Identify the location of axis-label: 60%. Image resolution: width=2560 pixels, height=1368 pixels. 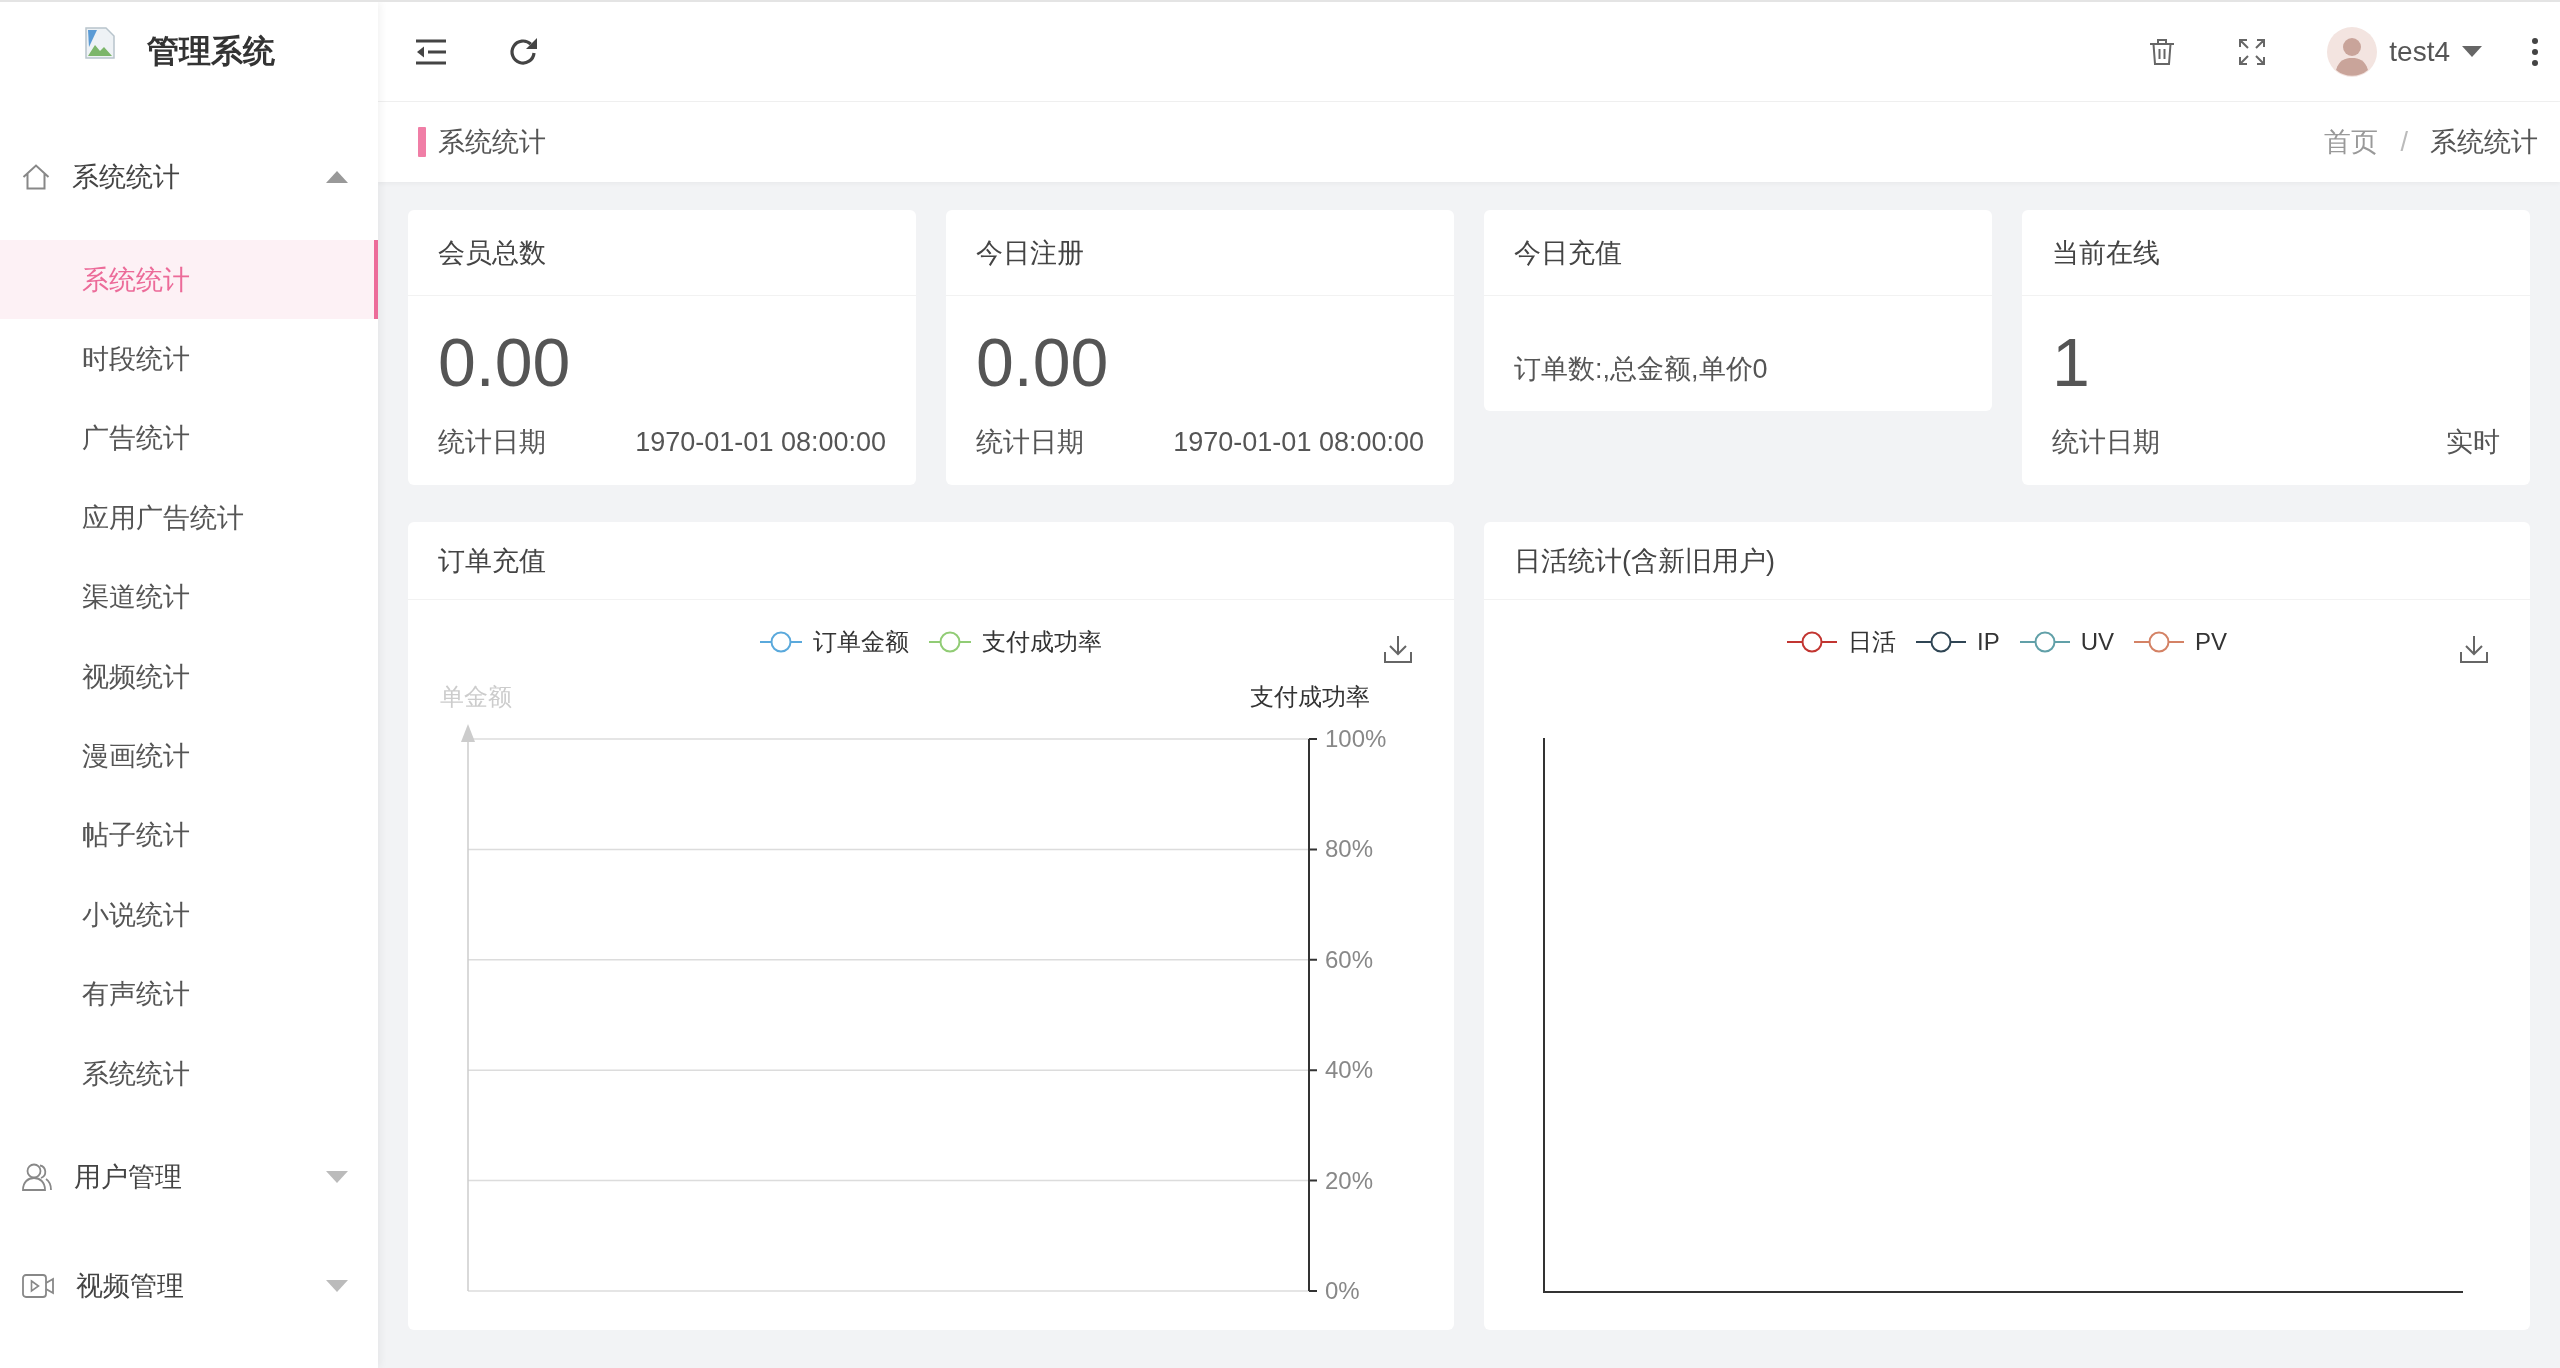
(1349, 959).